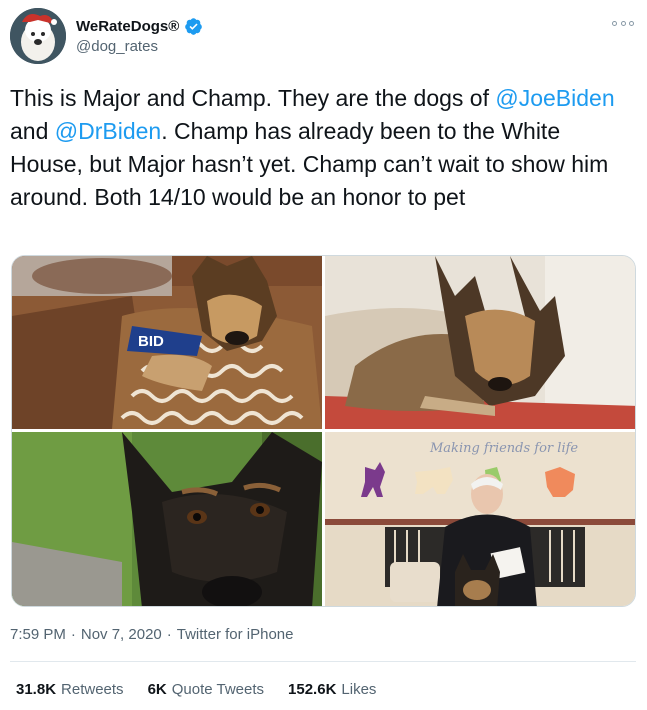 This screenshot has width=647, height=710. Describe the element at coordinates (480, 519) in the screenshot. I see `photo-4: Making friends for life` at that location.